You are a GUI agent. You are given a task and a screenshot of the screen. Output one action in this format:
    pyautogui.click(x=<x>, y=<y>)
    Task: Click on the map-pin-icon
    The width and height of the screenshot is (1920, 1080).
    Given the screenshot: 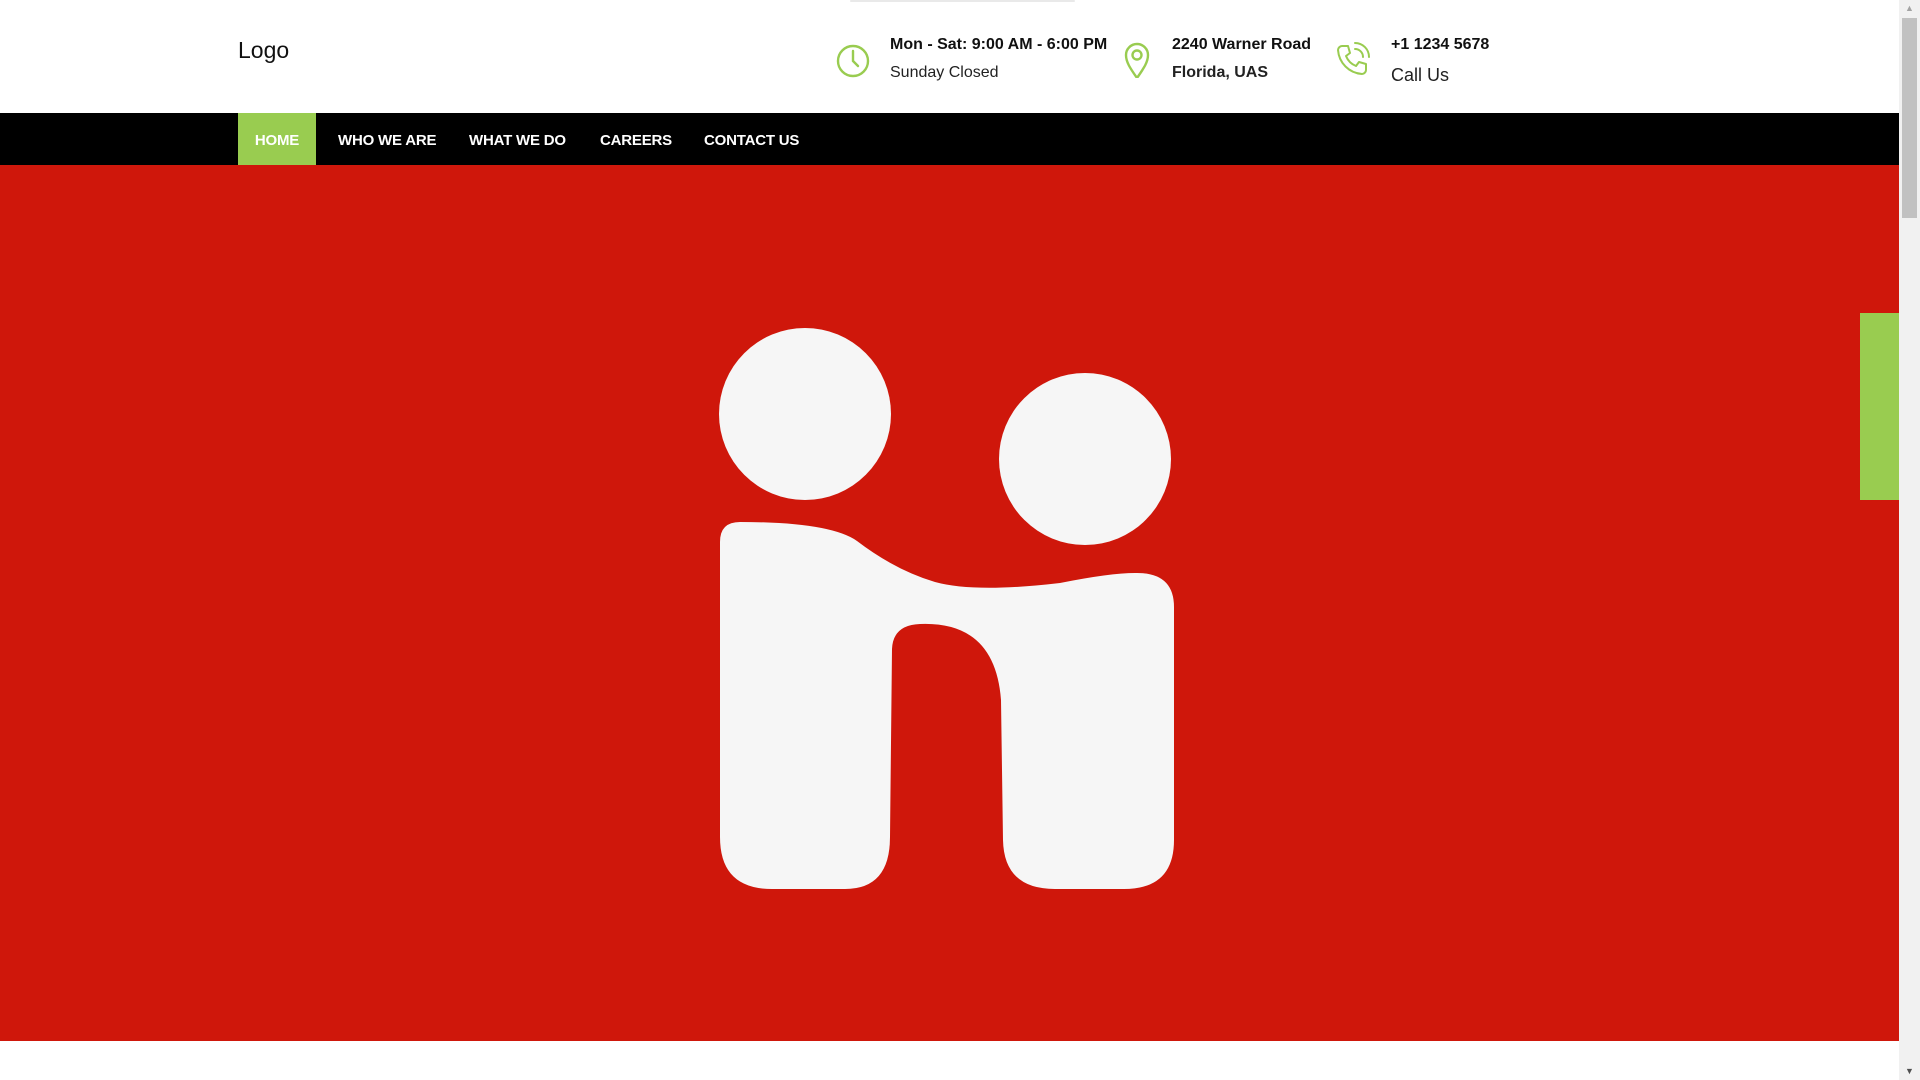 What is the action you would take?
    pyautogui.click(x=1137, y=60)
    